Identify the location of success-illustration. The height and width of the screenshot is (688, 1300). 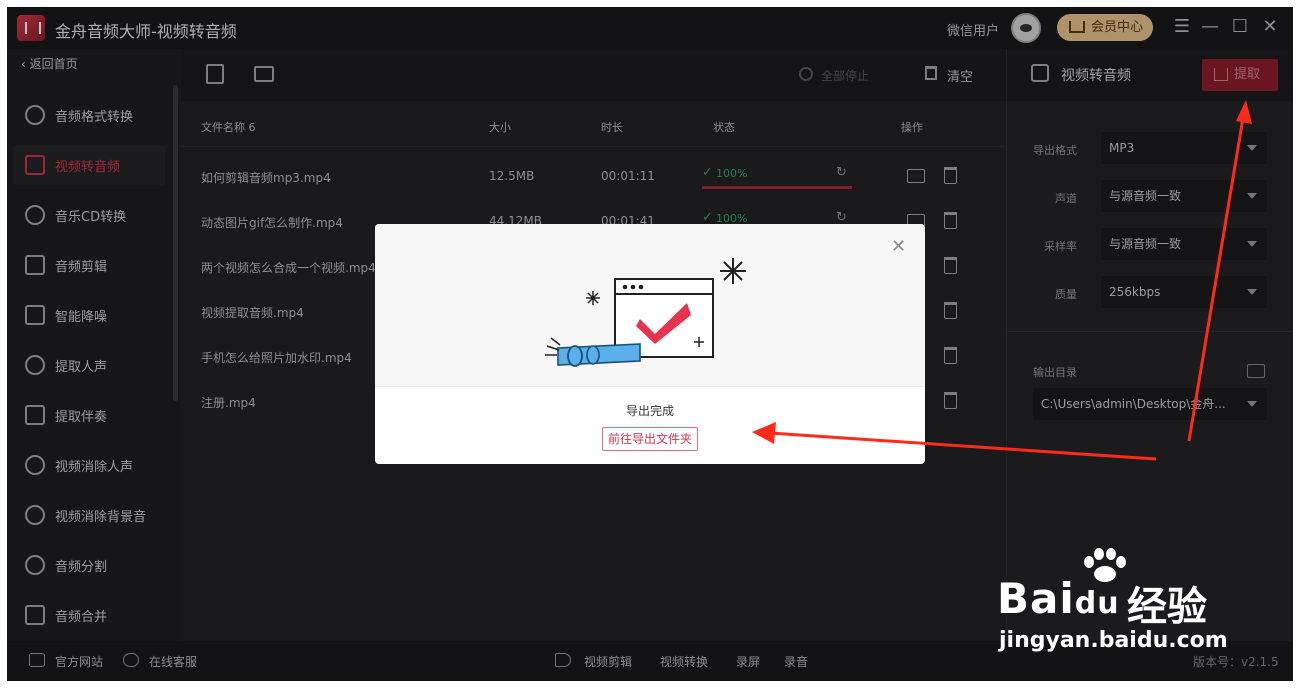
(645, 312).